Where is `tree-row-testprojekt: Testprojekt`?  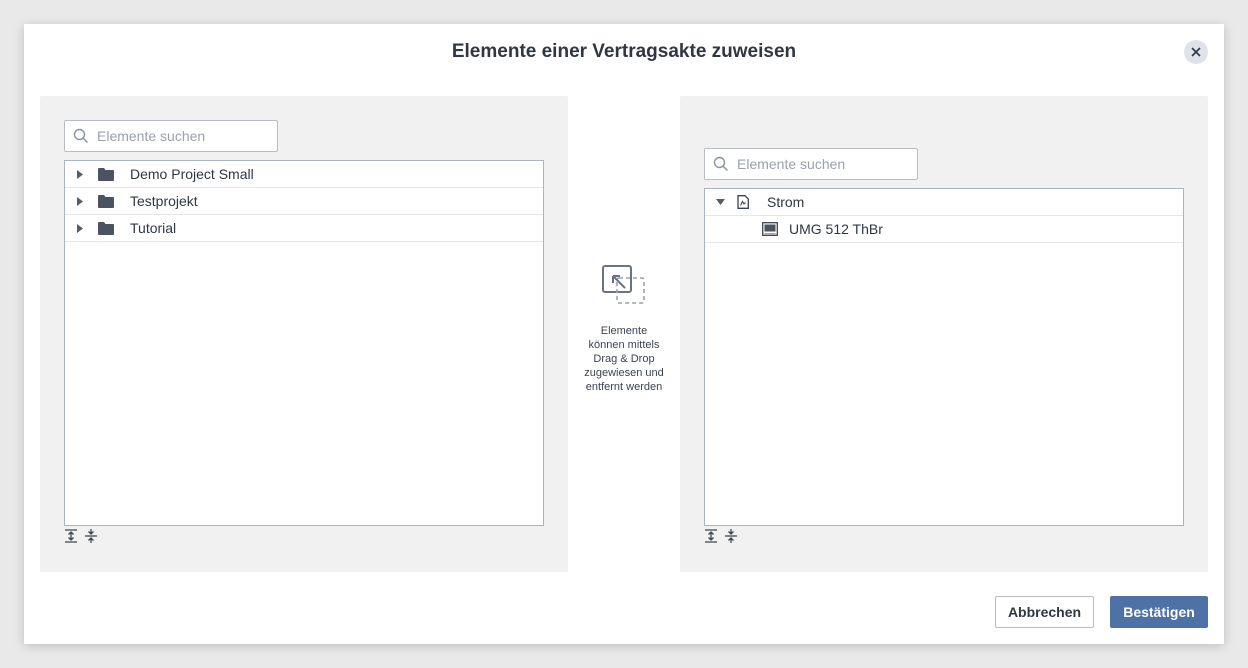 tree-row-testprojekt: Testprojekt is located at coordinates (304, 201).